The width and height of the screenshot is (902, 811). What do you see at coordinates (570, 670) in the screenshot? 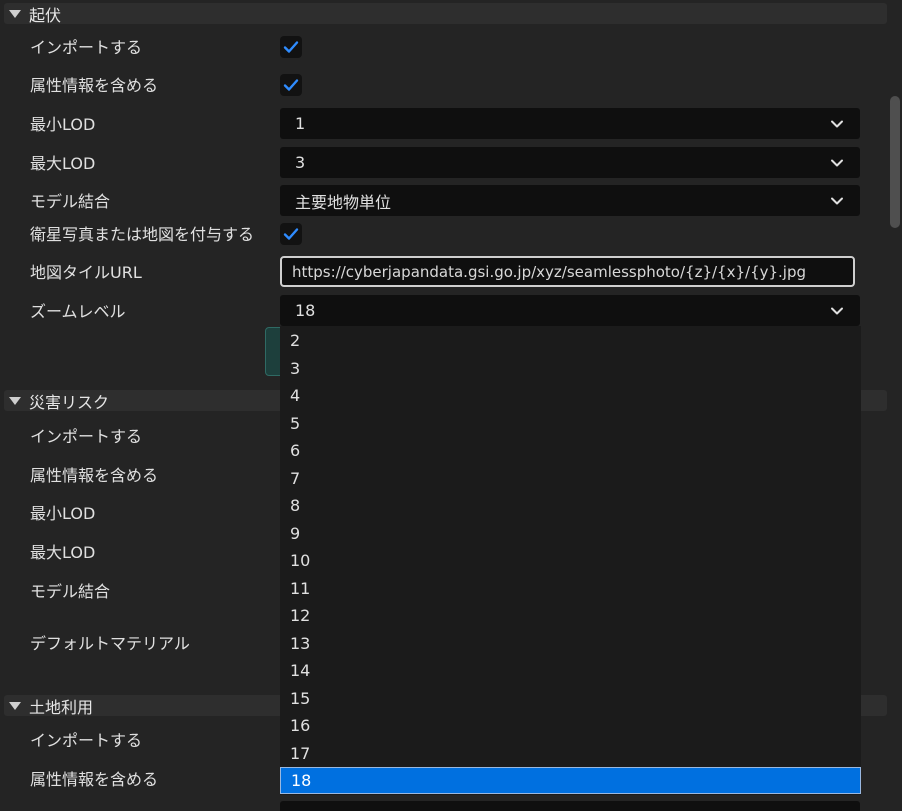
I see `zoom-option: 14` at bounding box center [570, 670].